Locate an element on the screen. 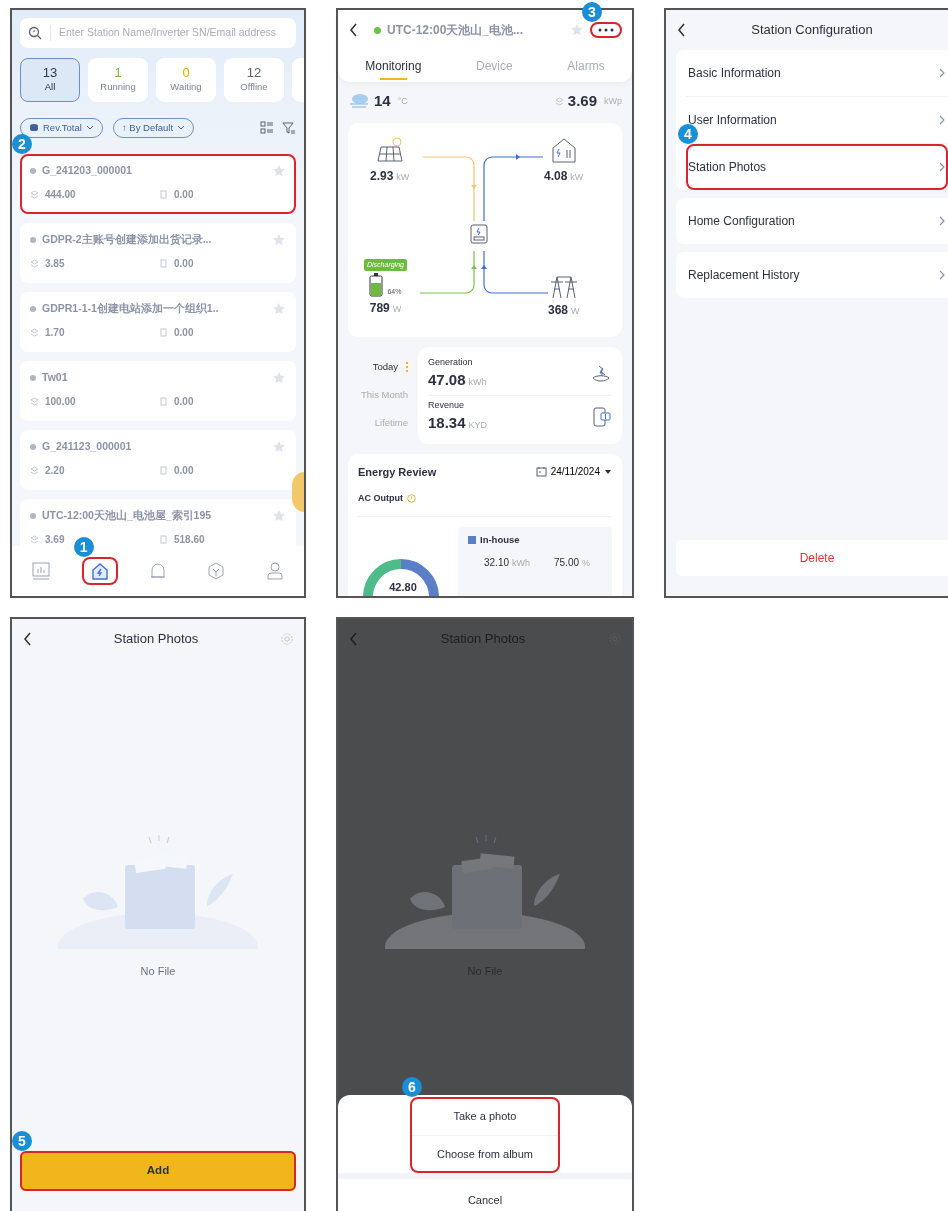 The height and width of the screenshot is (1211, 948). stats-icon is located at coordinates (41, 571).